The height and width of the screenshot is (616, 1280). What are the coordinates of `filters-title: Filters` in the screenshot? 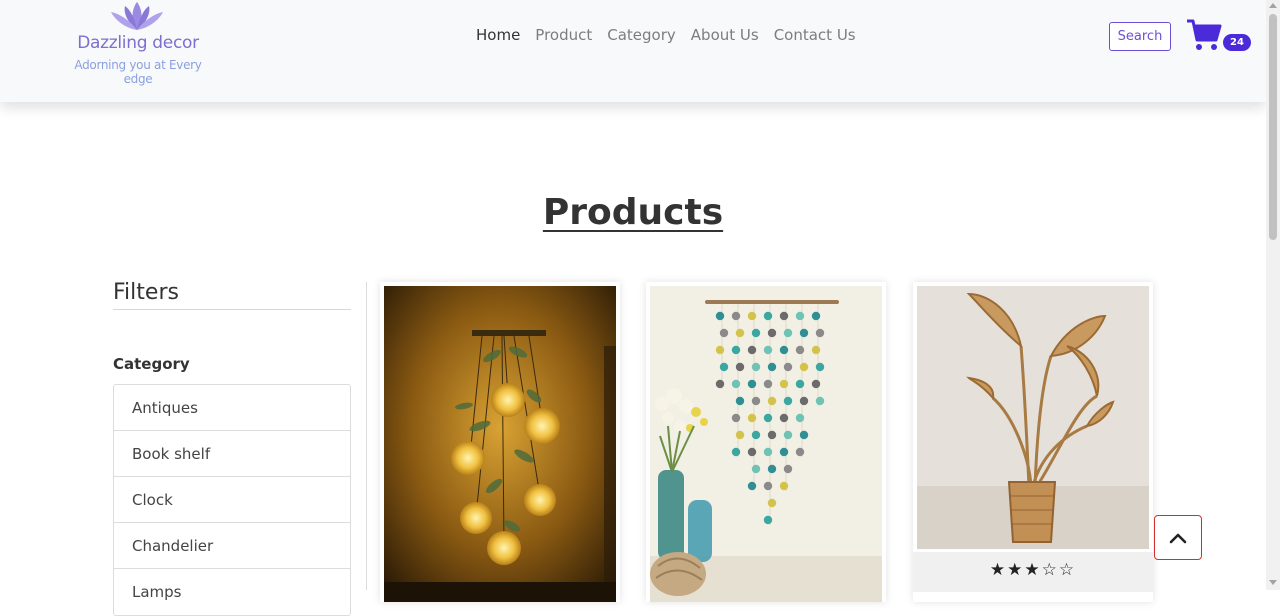 It's located at (232, 295).